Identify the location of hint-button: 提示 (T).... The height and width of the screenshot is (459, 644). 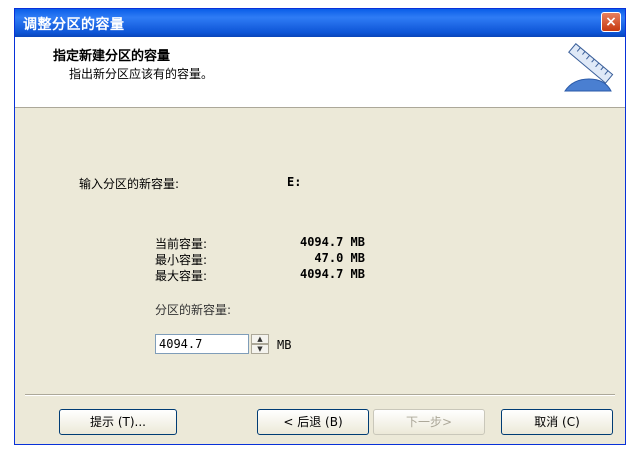
(118, 422).